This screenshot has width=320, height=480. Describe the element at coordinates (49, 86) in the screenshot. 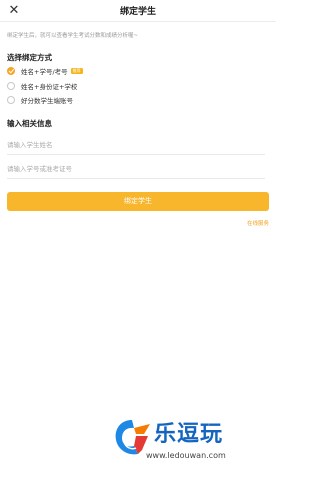

I see `option-label: 姓名+身份证+学校` at that location.